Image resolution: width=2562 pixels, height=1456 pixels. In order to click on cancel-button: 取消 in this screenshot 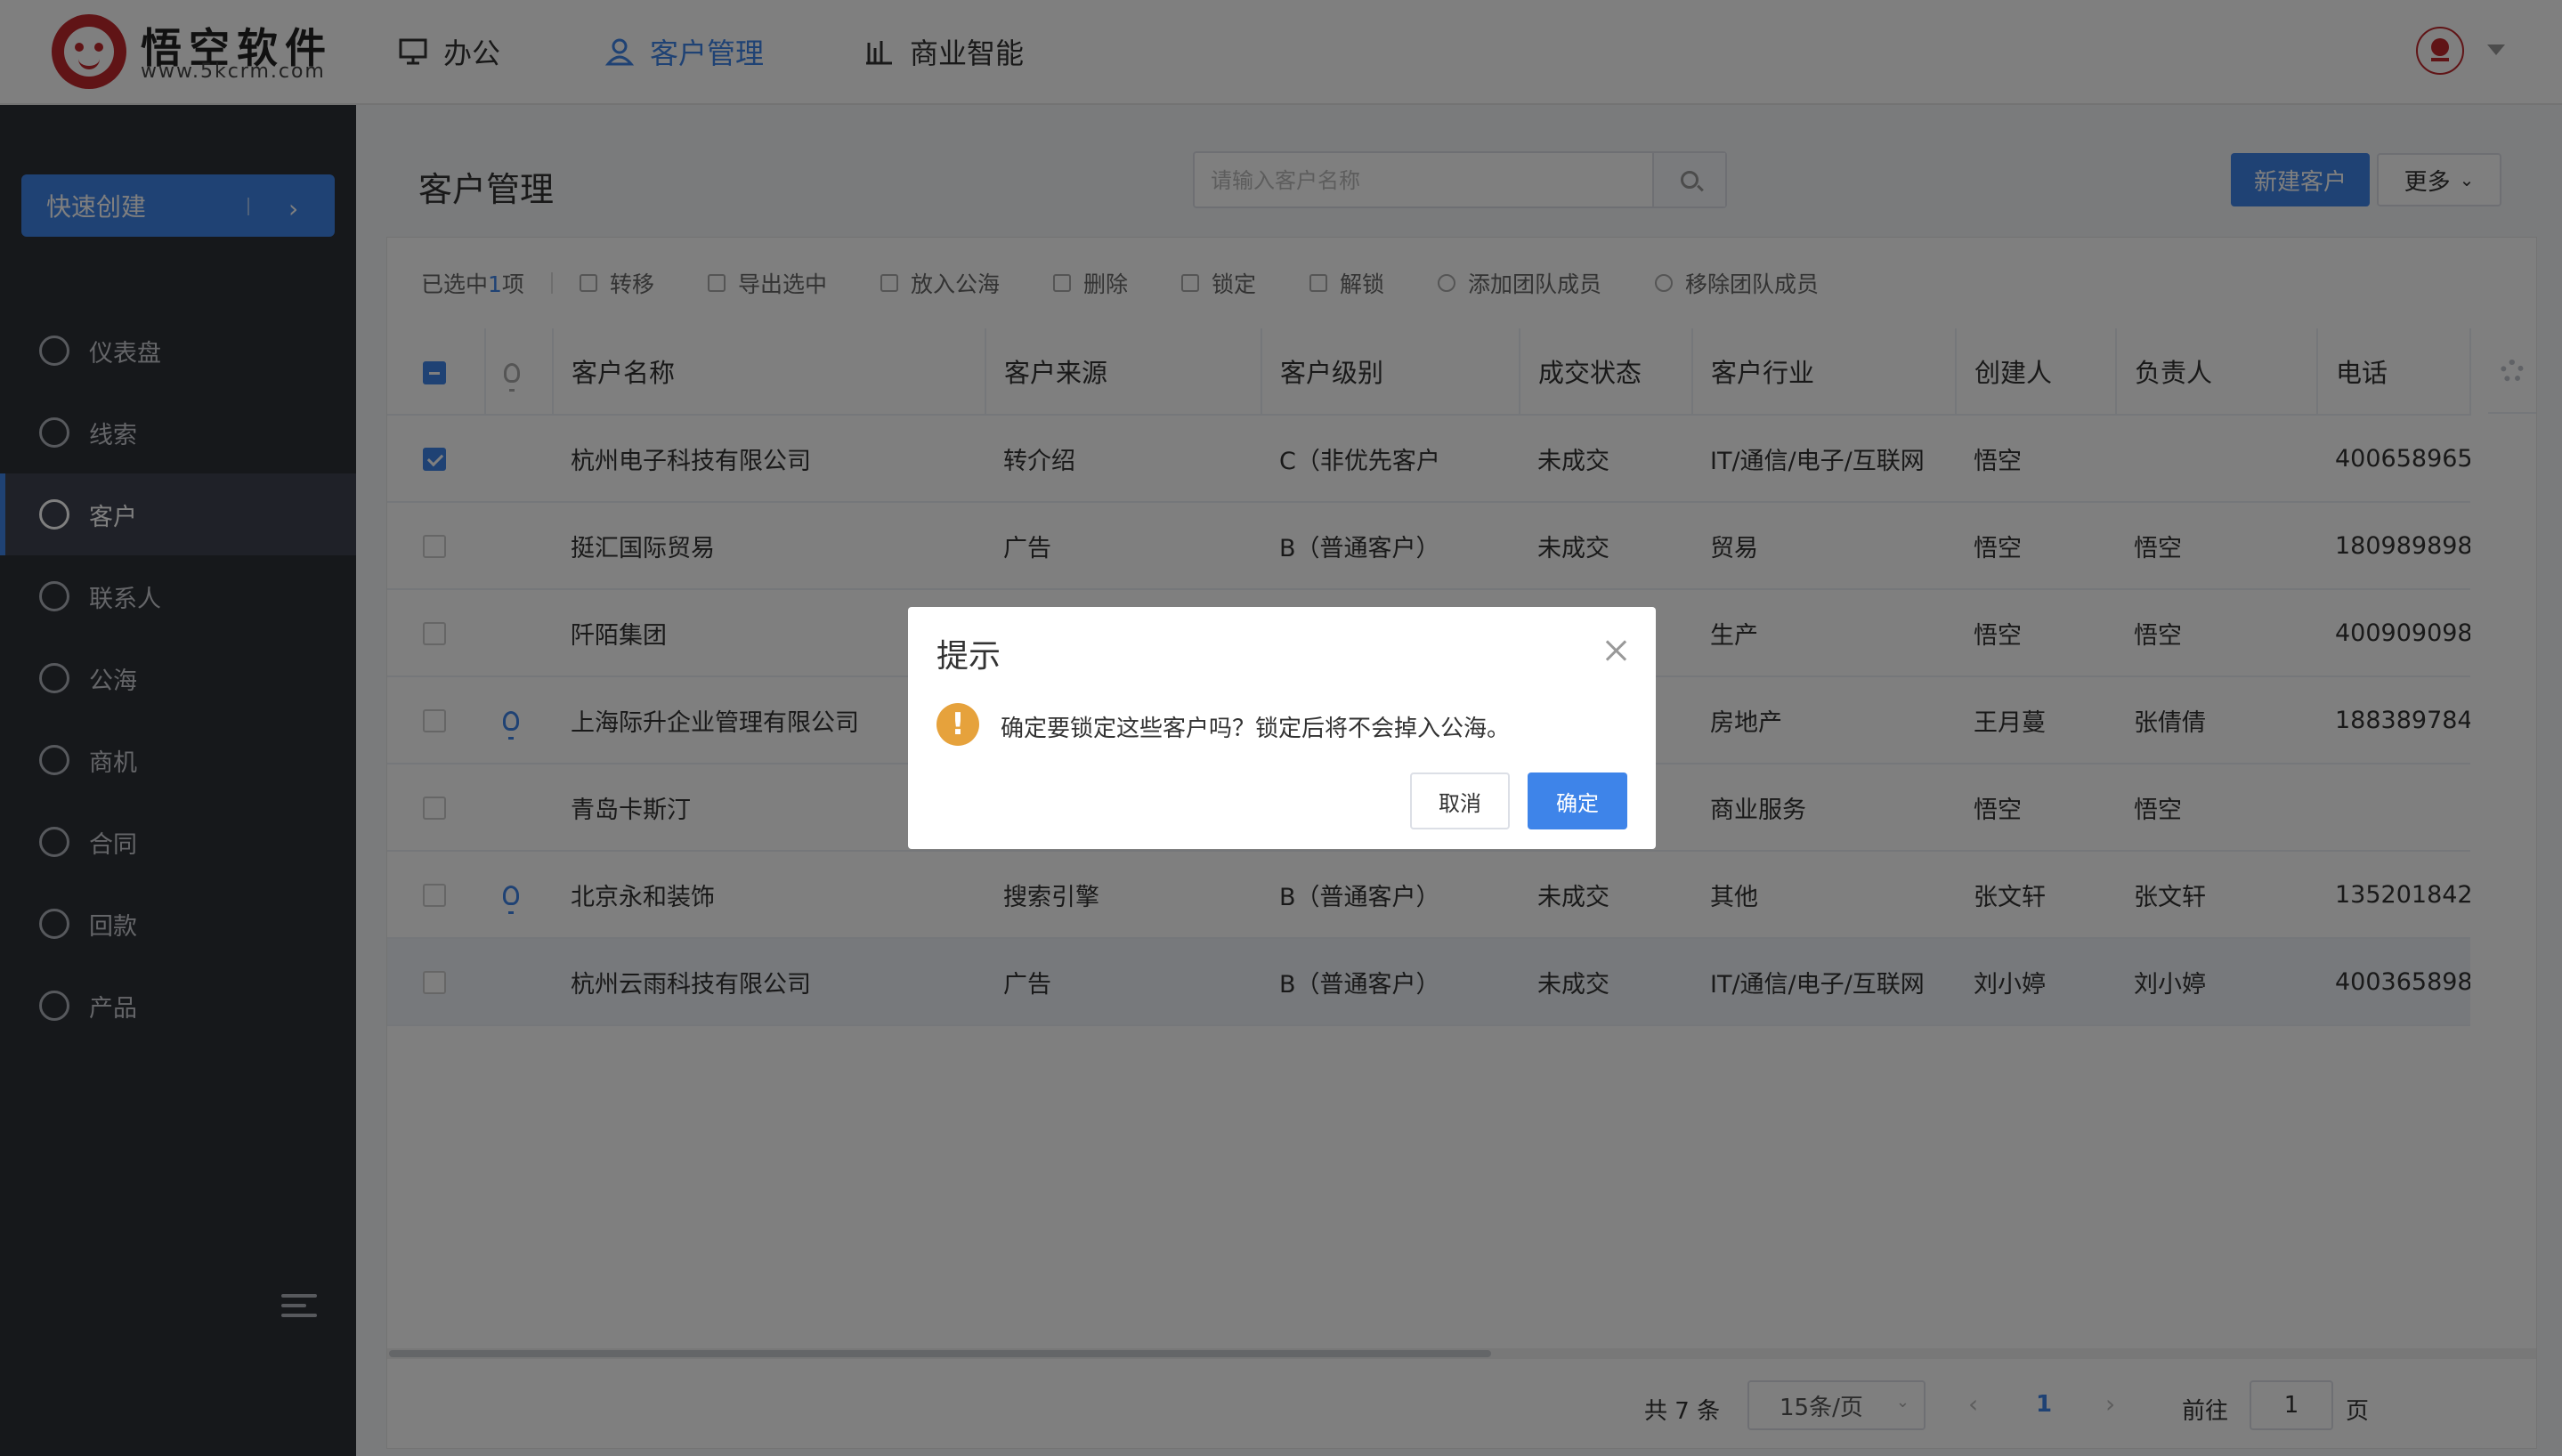, I will do `click(1460, 800)`.